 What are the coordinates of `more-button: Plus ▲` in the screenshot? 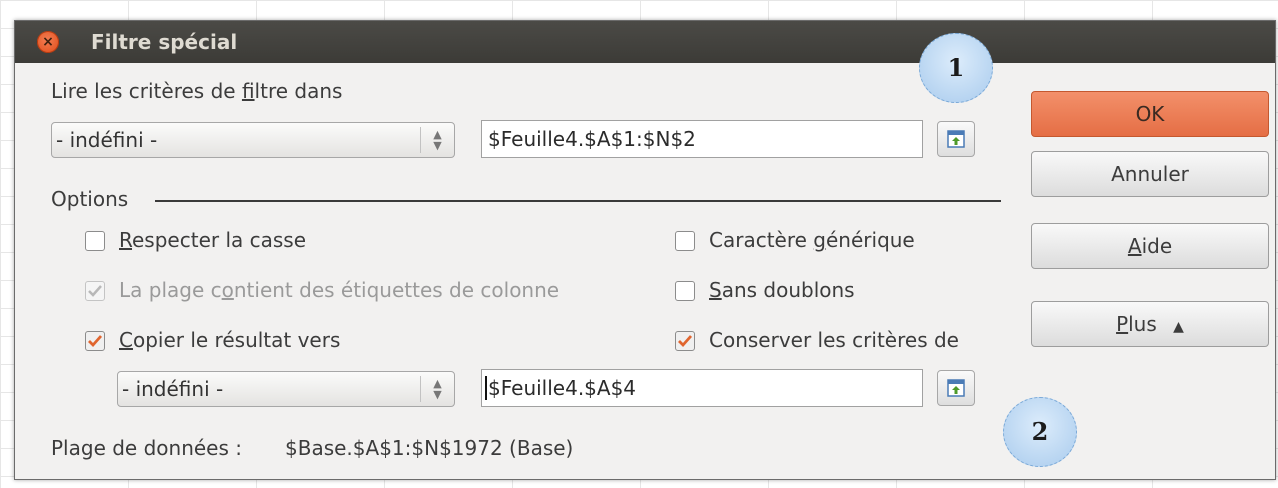 It's located at (1150, 324).